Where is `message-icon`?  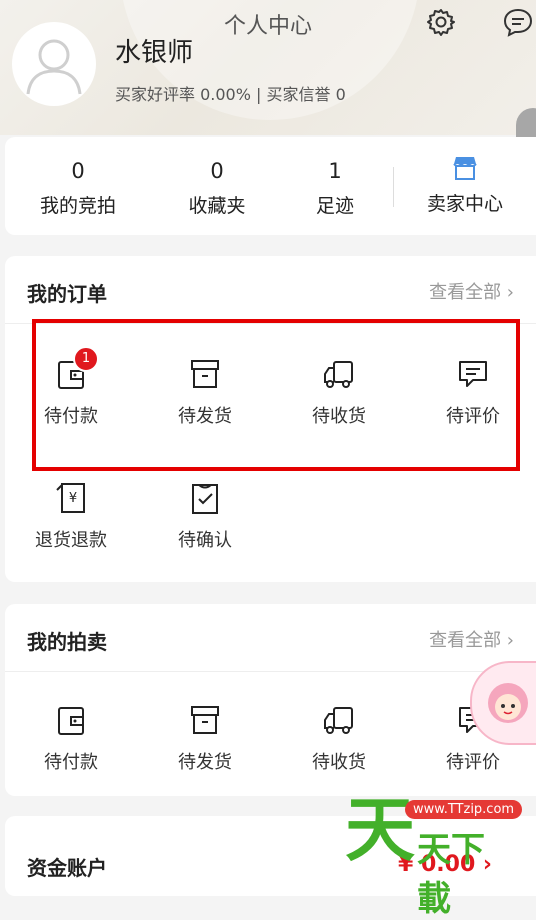
message-icon is located at coordinates (518, 22).